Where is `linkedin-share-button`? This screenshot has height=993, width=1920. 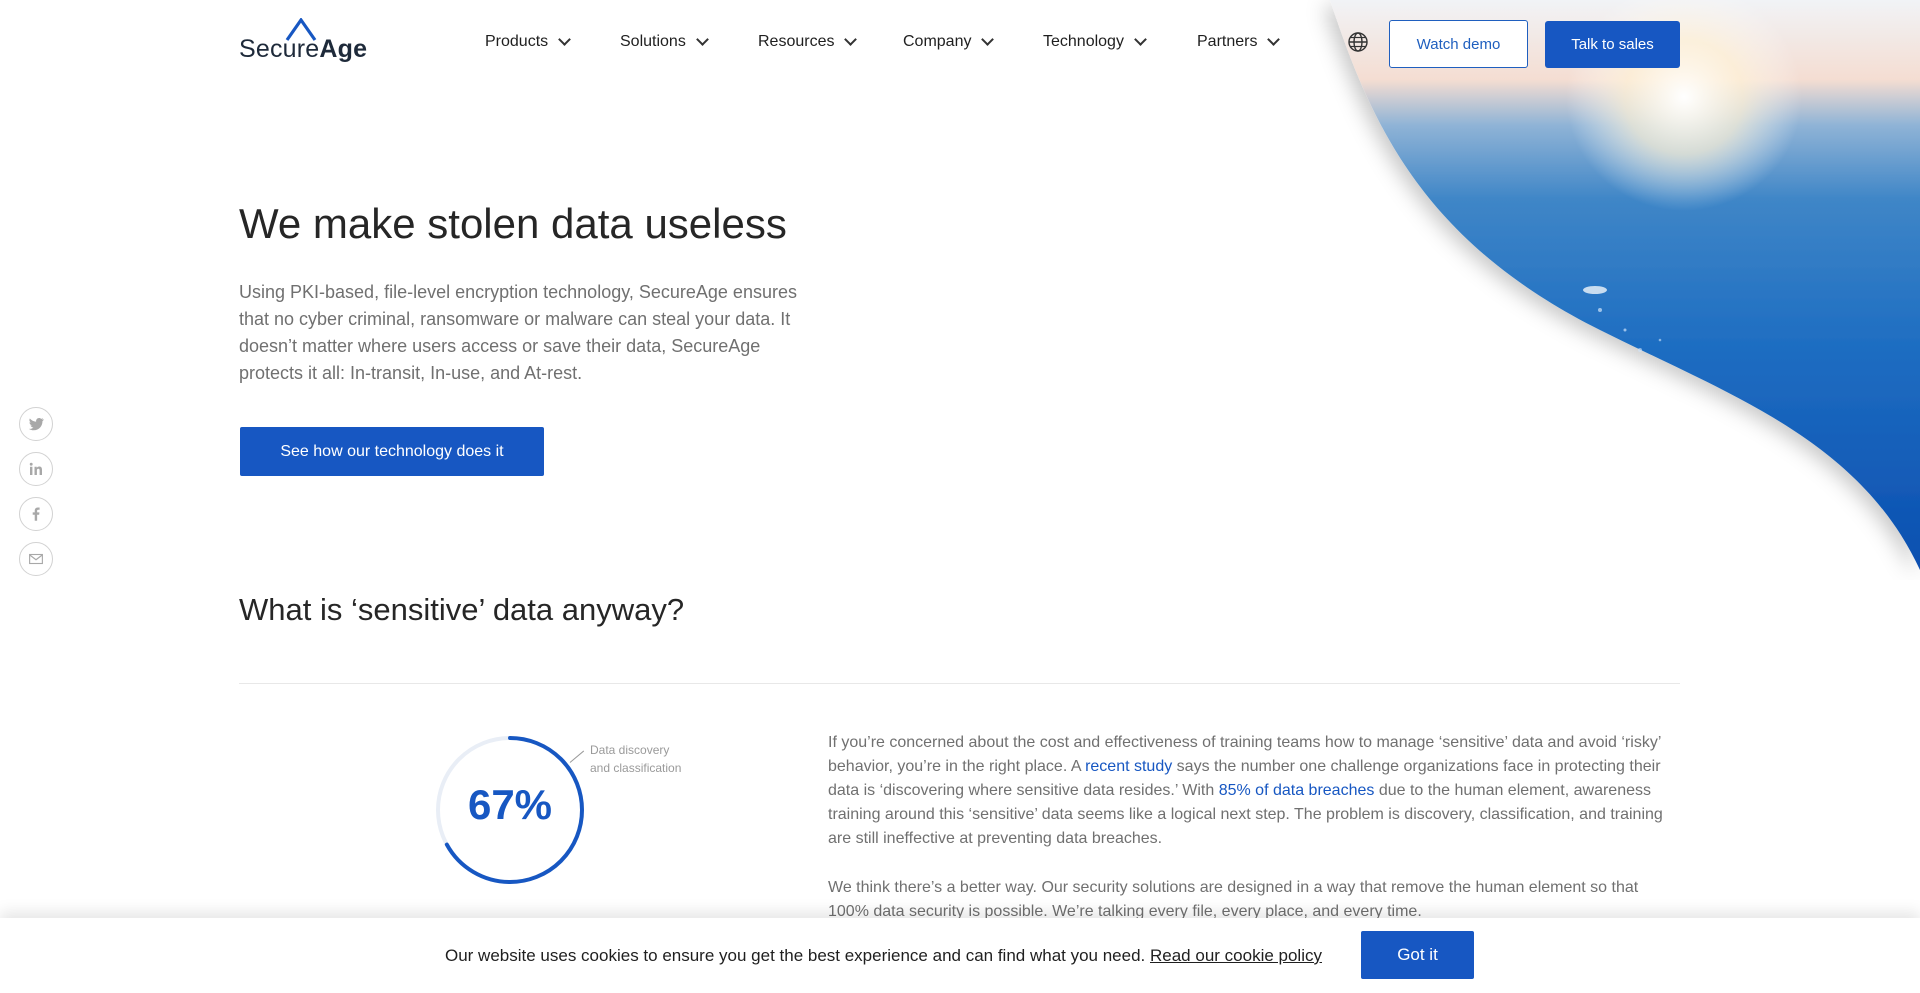 linkedin-share-button is located at coordinates (36, 469).